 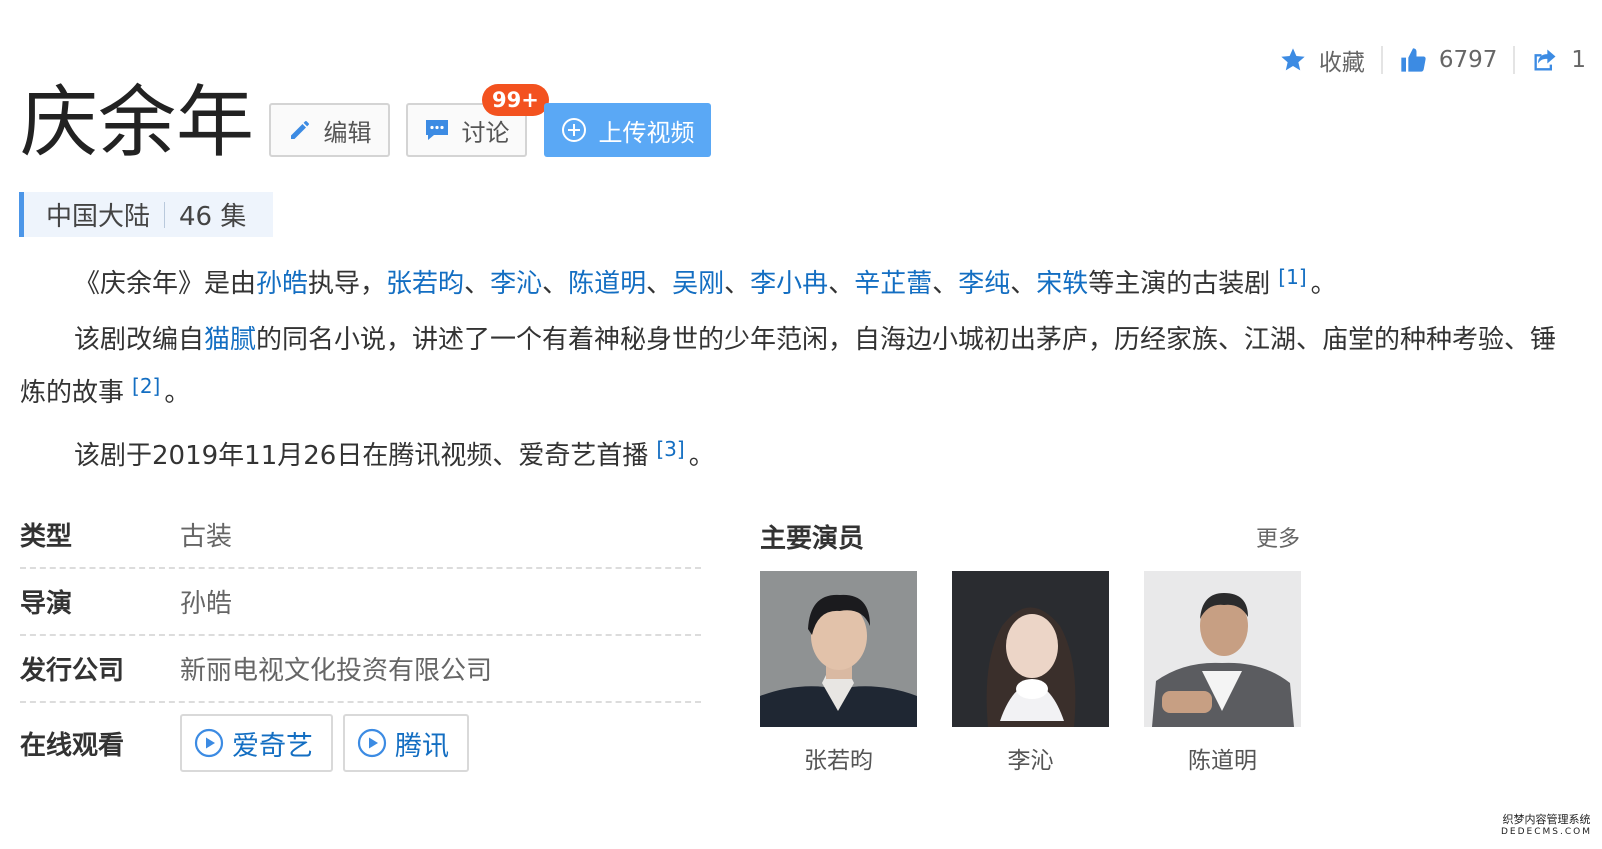 What do you see at coordinates (485, 132) in the screenshot?
I see `discuss-label: 讨论` at bounding box center [485, 132].